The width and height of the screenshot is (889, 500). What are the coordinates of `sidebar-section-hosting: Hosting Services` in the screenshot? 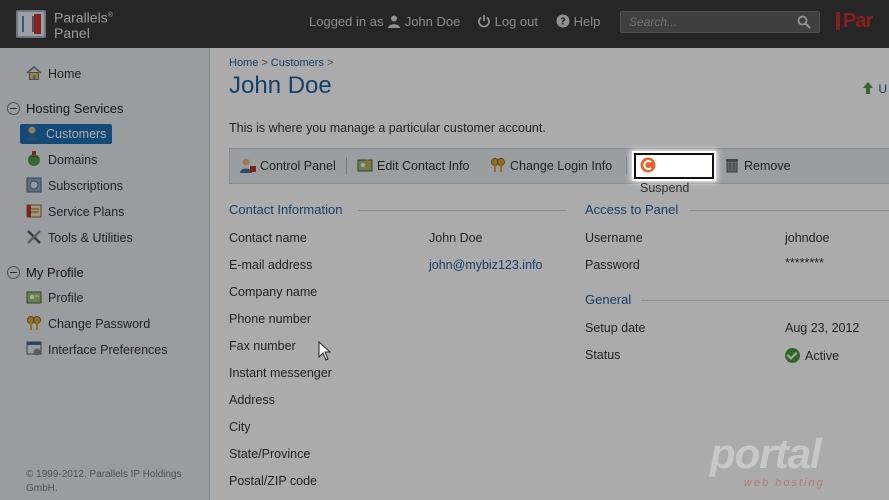 It's located at (65, 109).